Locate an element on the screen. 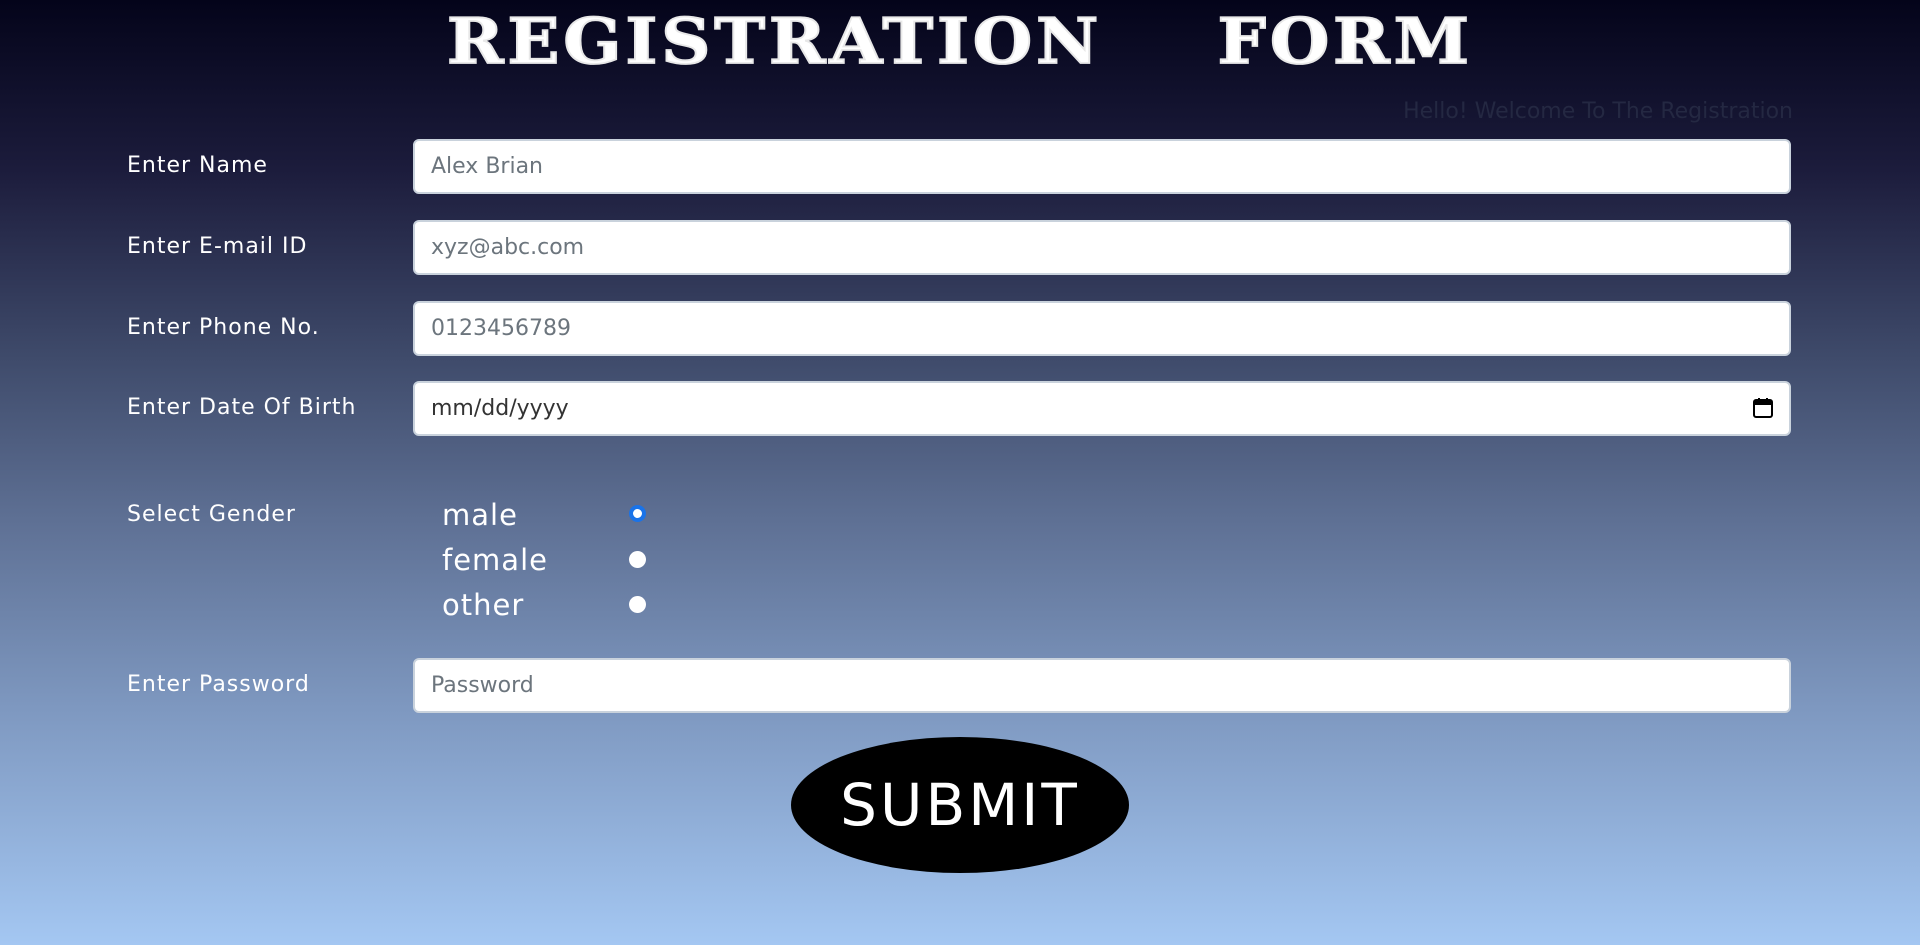  password-input is located at coordinates (1102, 685).